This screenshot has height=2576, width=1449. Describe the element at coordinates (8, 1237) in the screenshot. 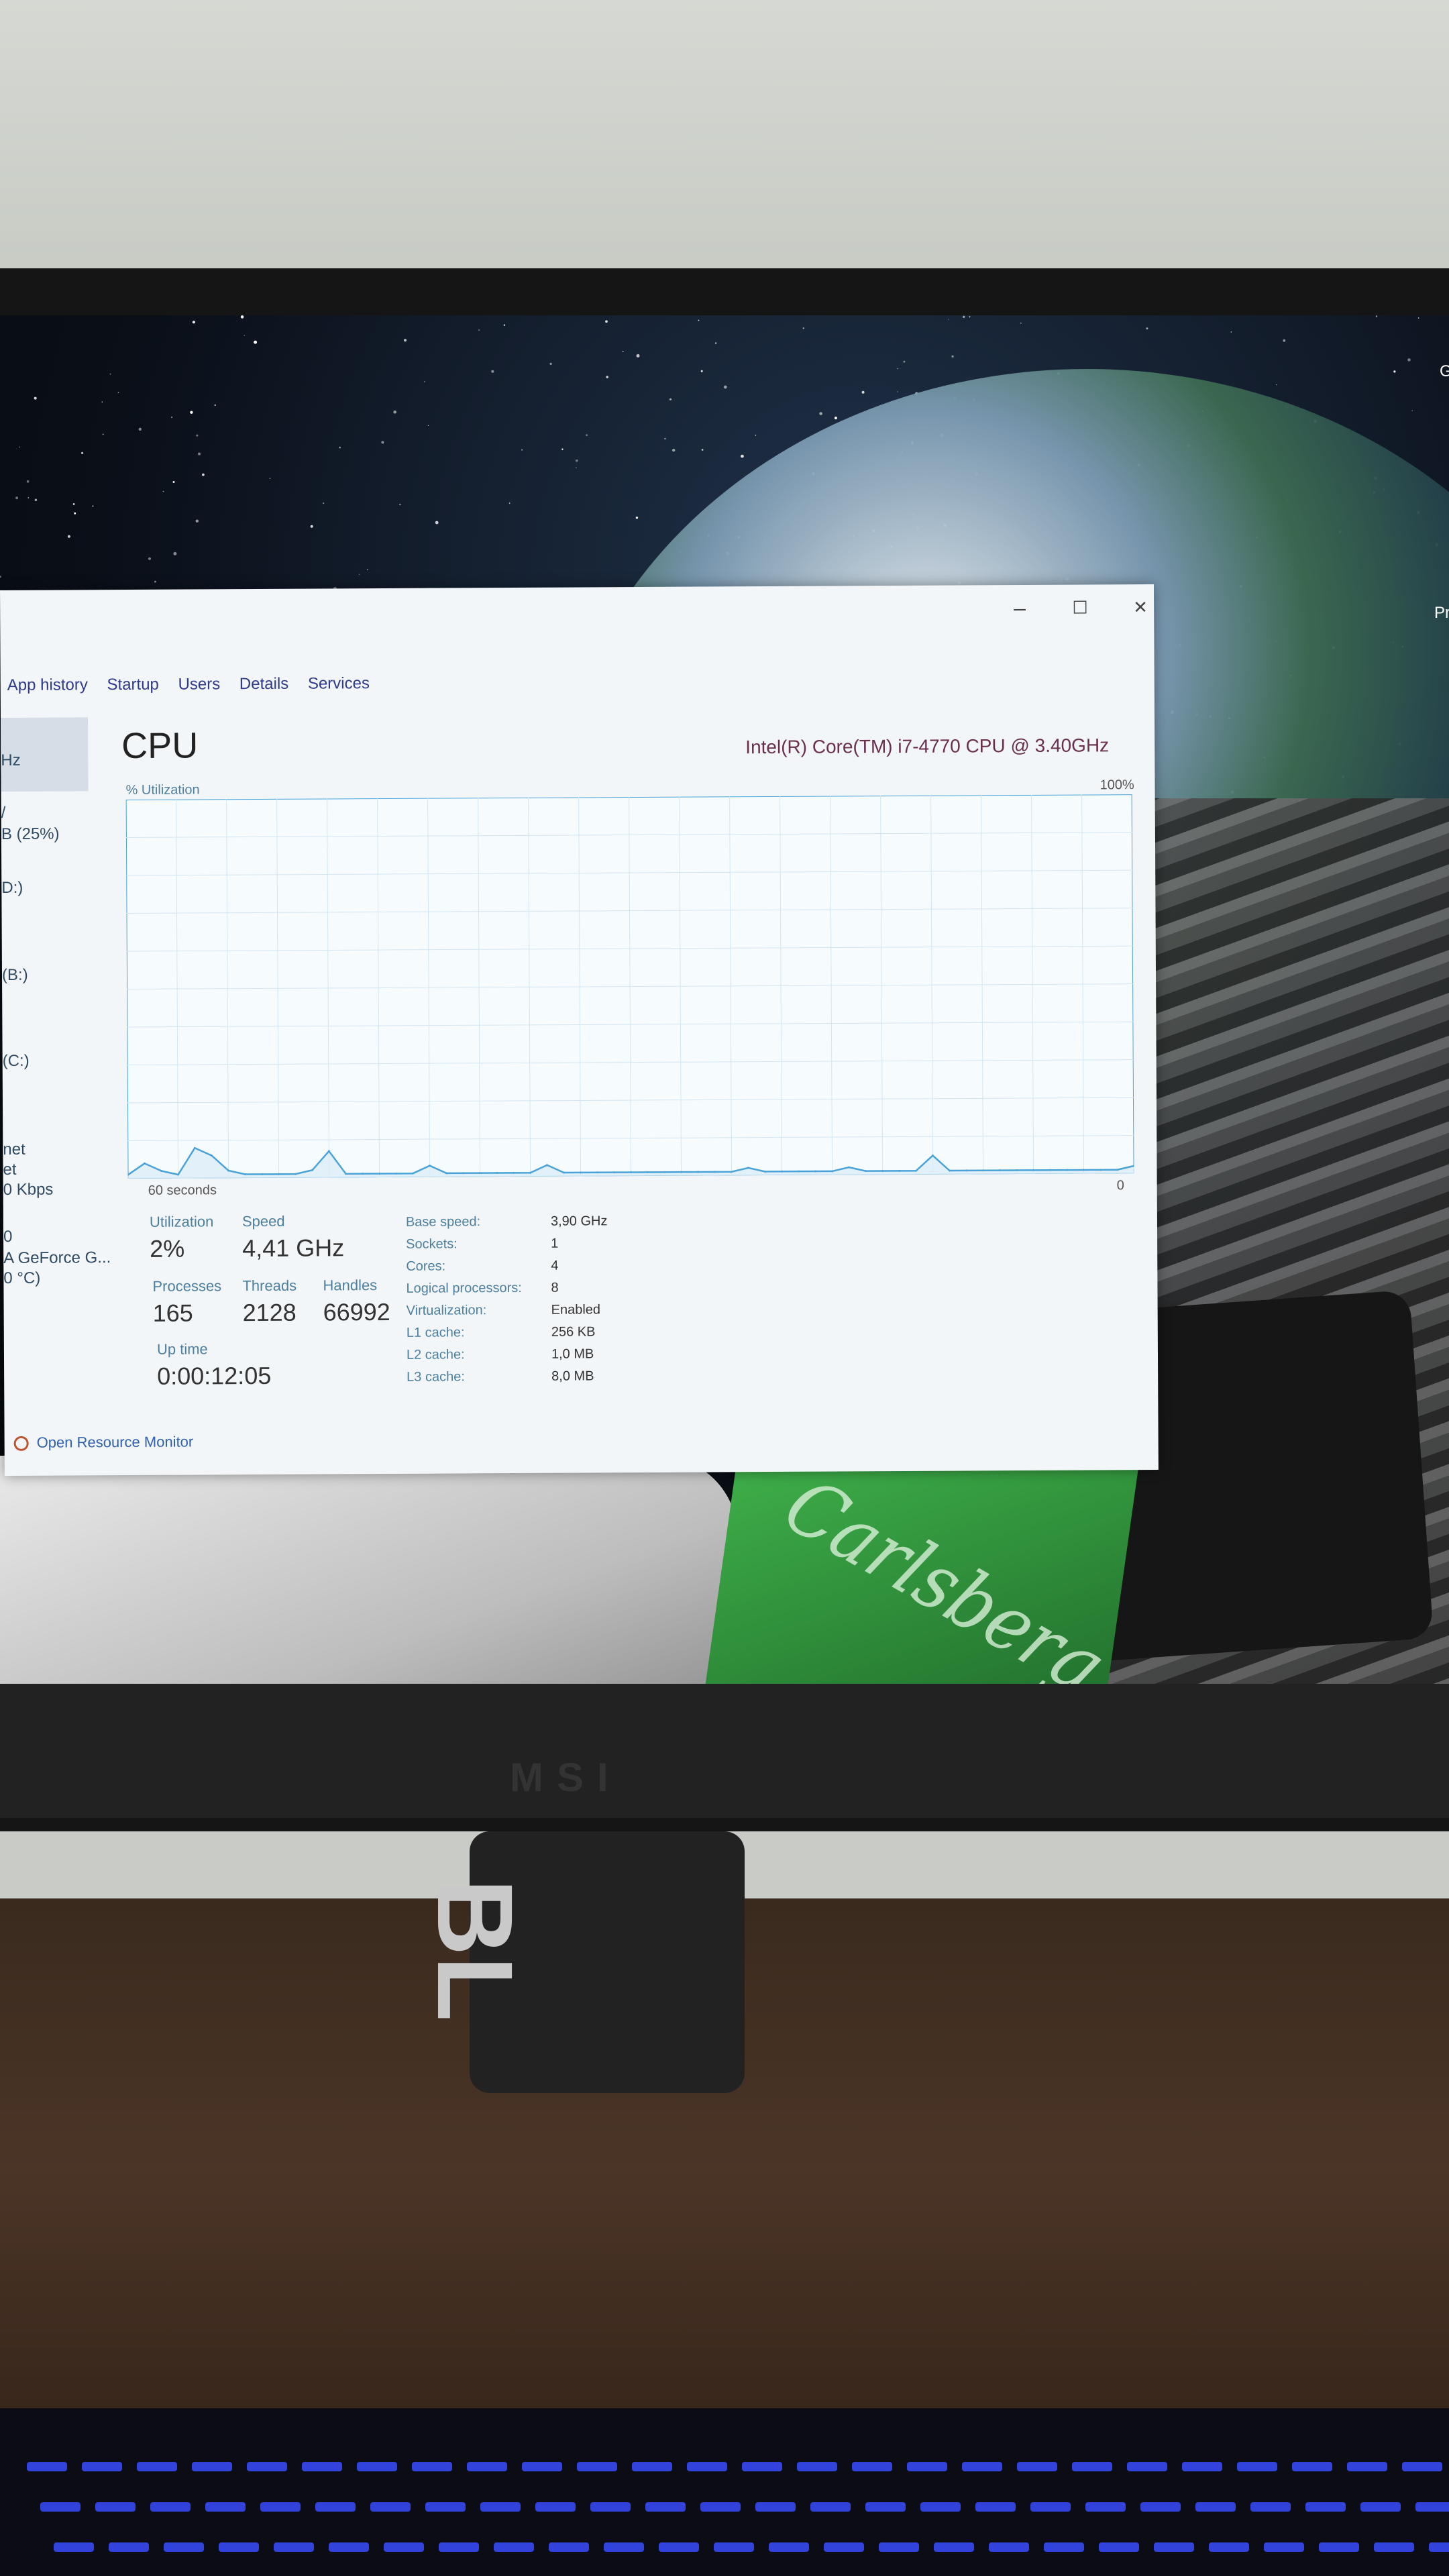

I see `sidebar-item-gpu: 0` at that location.